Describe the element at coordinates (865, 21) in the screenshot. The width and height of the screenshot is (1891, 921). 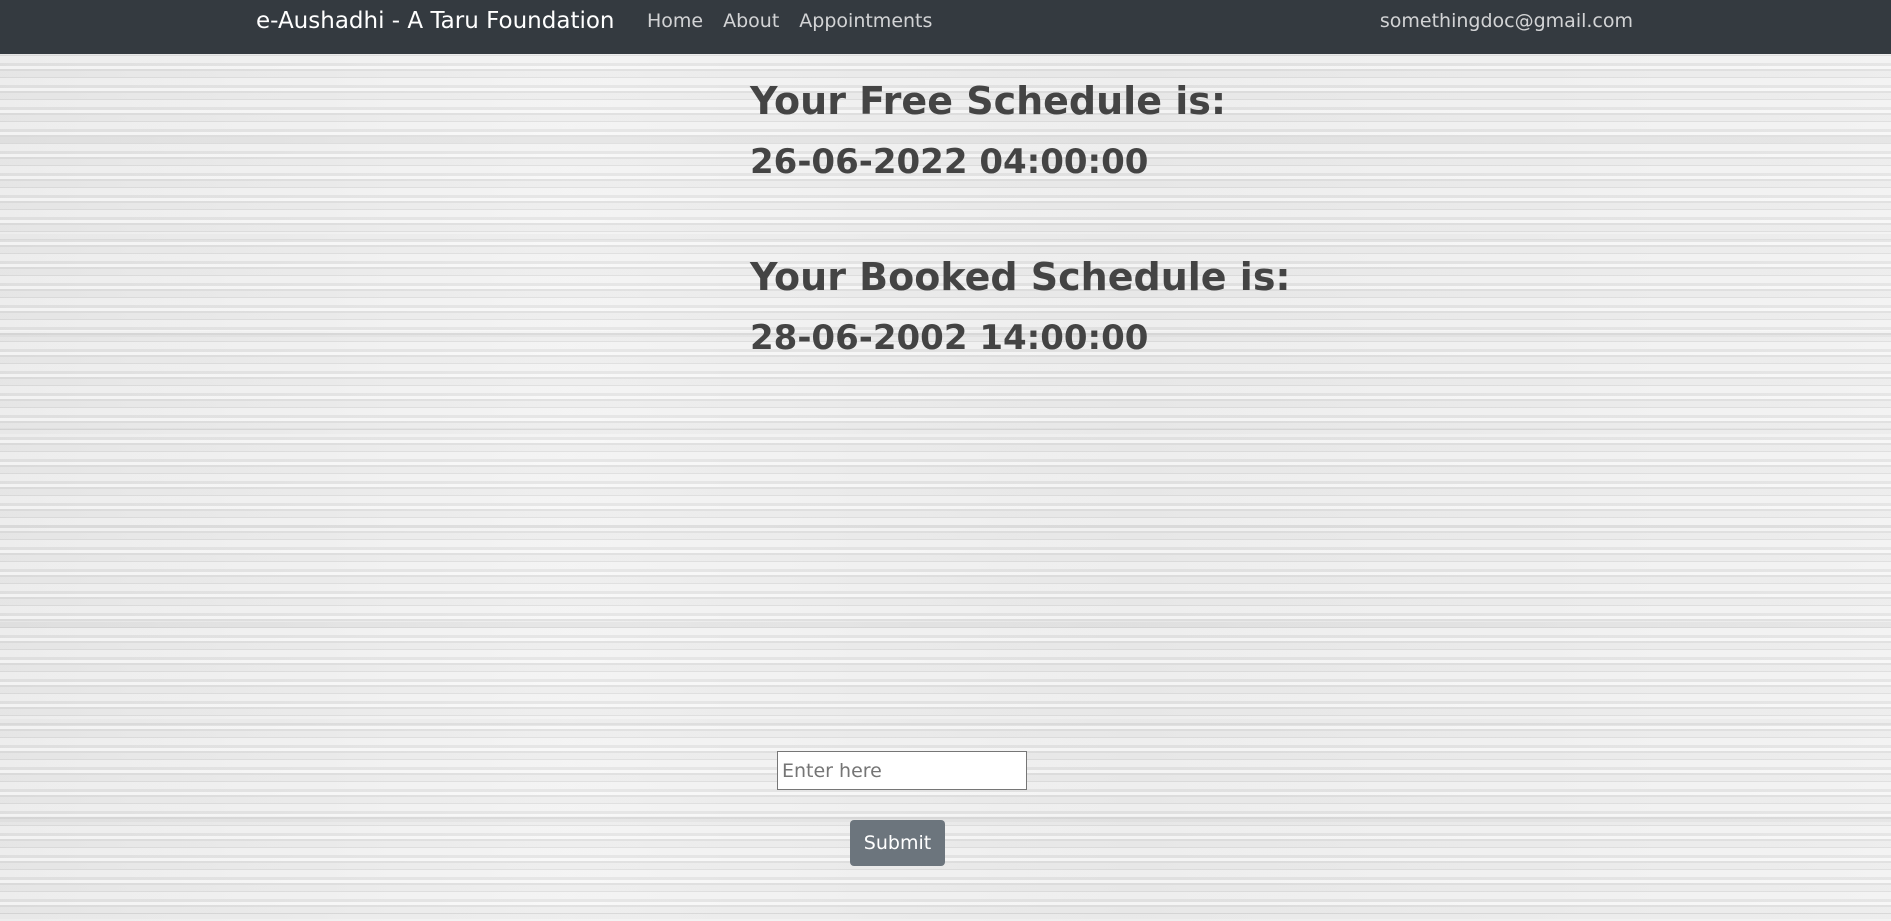
I see `nav-appointments-link: Appointments` at that location.